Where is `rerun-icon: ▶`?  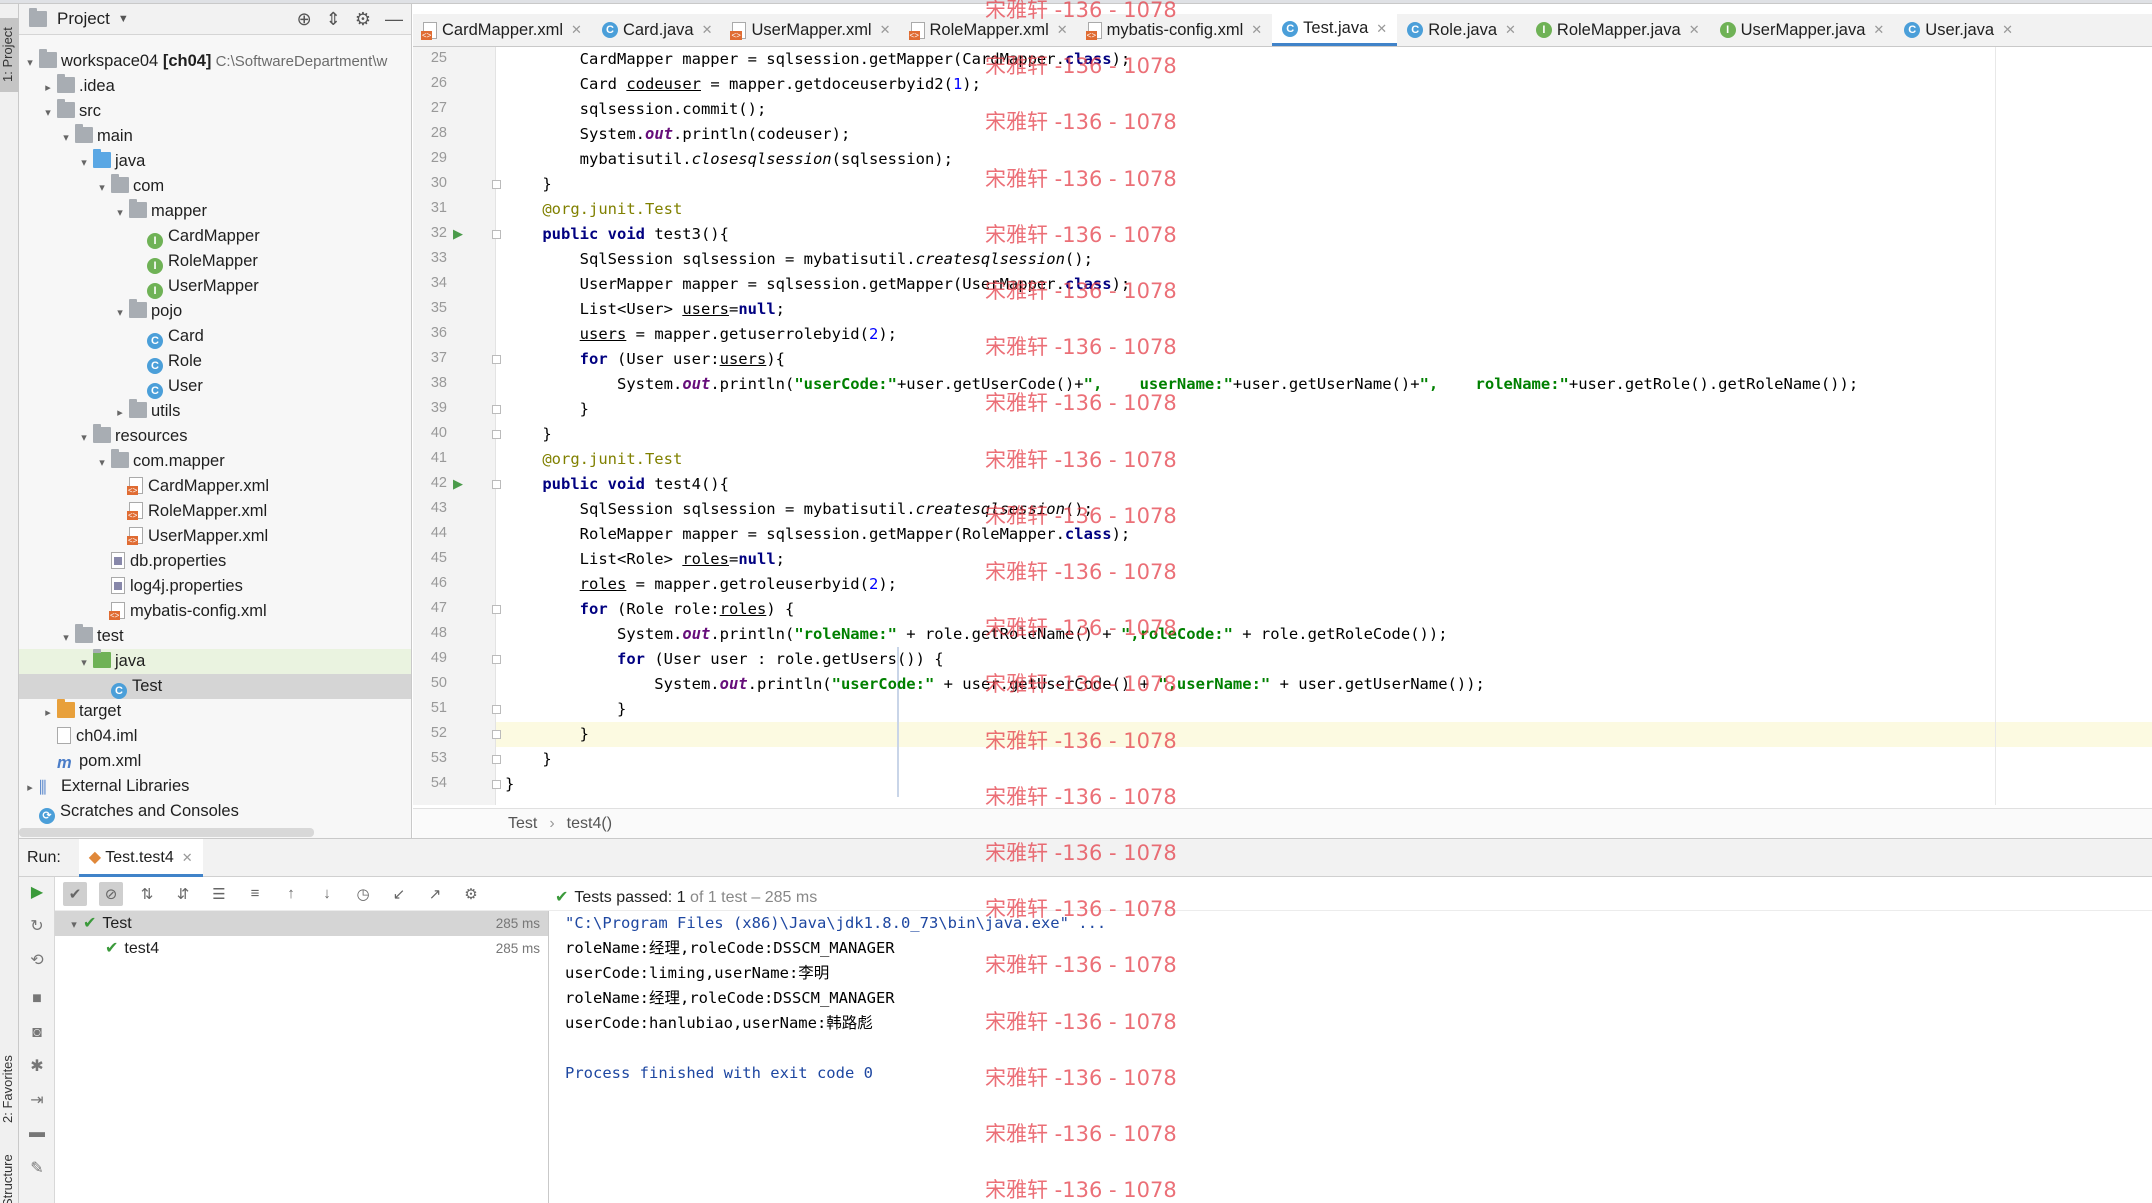 rerun-icon: ▶ is located at coordinates (37, 893).